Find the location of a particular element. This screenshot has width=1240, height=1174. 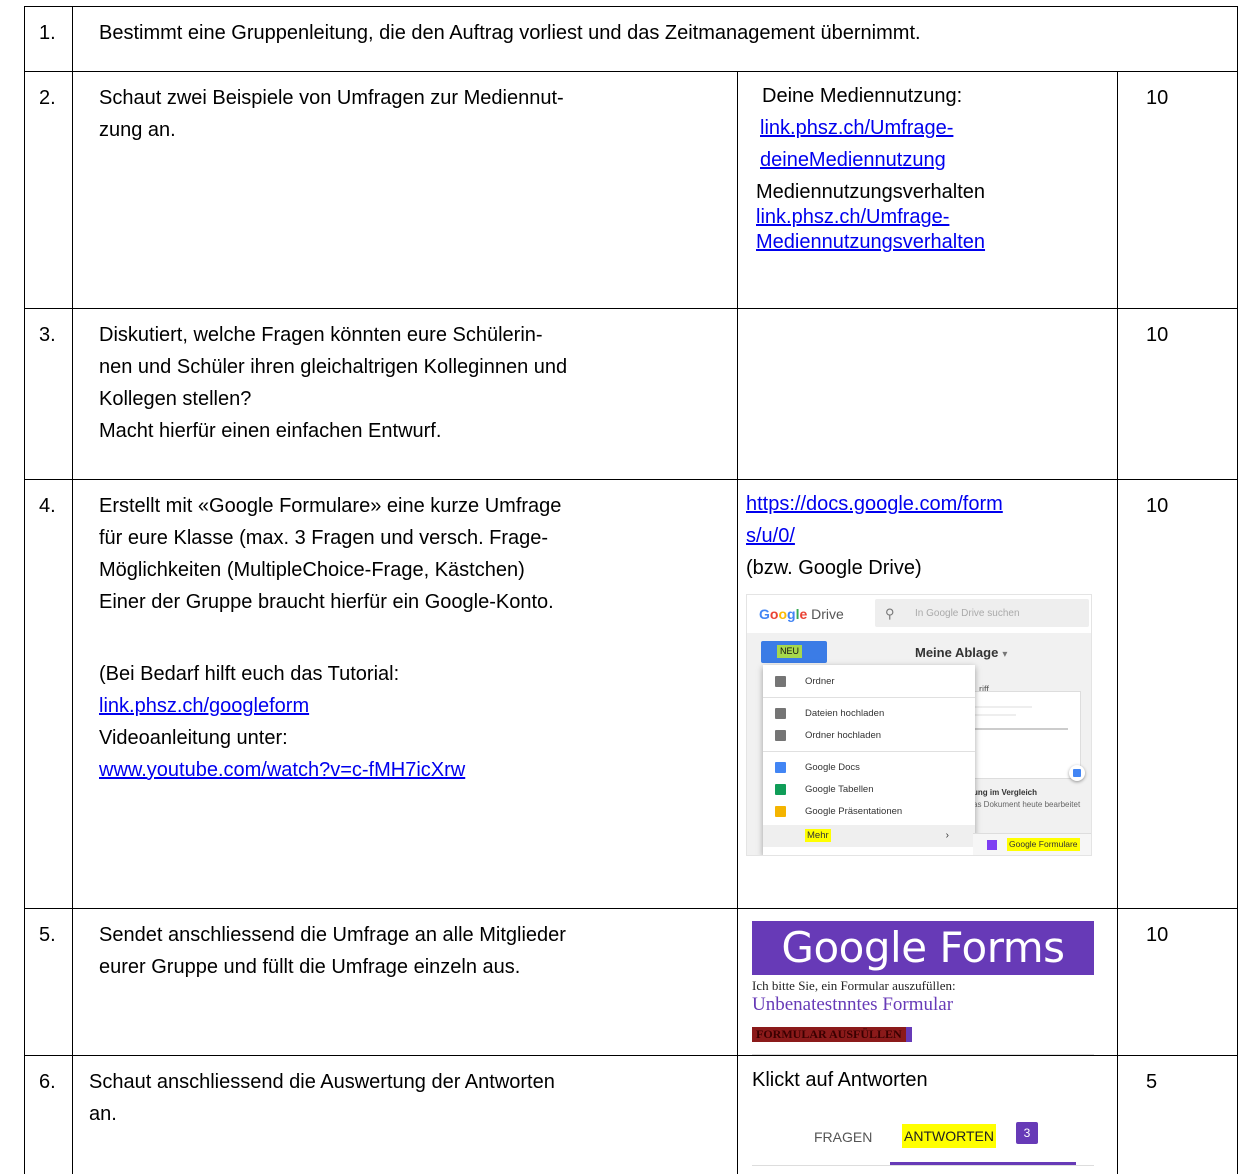

survey-link-mediennutzung-cont: deineMediennutzung is located at coordinates (853, 160).